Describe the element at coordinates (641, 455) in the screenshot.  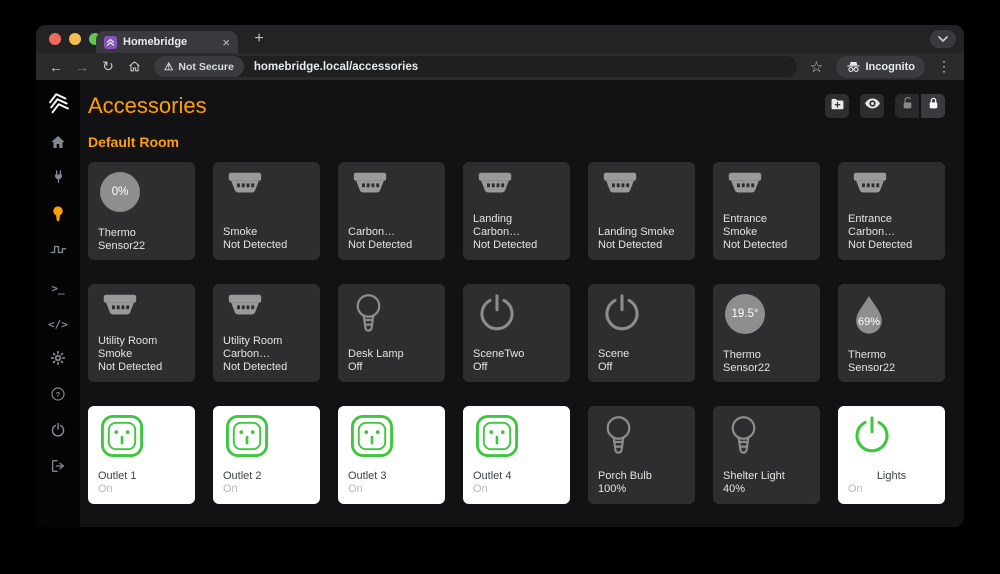
I see `accessory-tile-porchbulb: Porch Bulb 100%` at that location.